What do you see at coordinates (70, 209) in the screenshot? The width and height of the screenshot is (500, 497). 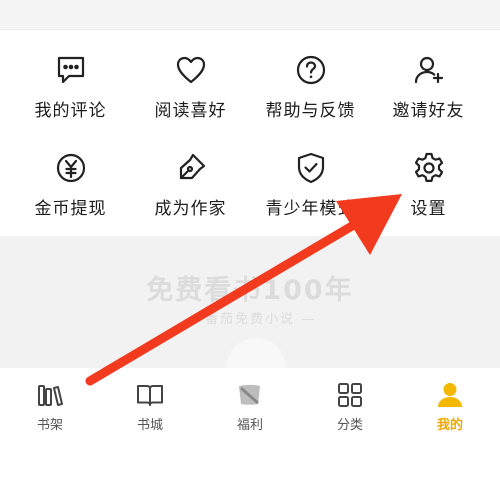 I see `menu-item-label: 金币提现` at bounding box center [70, 209].